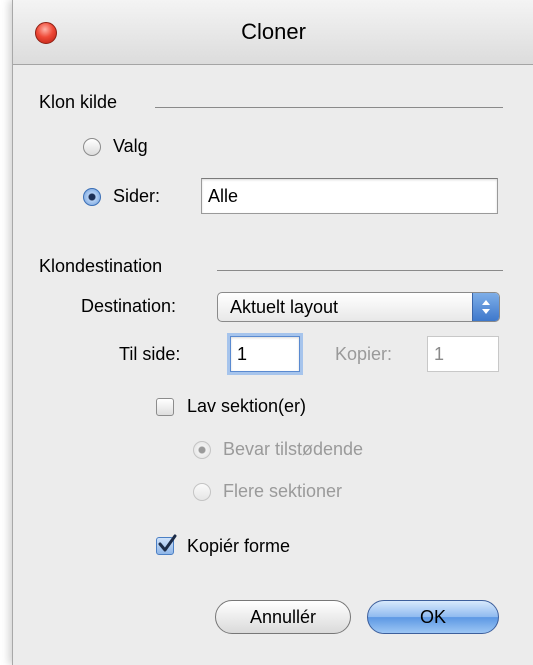 The height and width of the screenshot is (665, 533). What do you see at coordinates (358, 307) in the screenshot?
I see `destination-popup: Aktuelt layout` at bounding box center [358, 307].